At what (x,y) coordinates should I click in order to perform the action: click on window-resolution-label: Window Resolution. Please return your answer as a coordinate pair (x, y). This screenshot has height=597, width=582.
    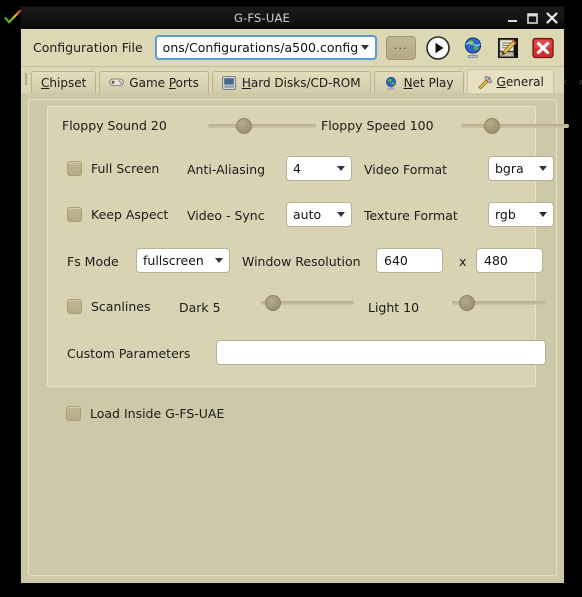
    Looking at the image, I should click on (301, 261).